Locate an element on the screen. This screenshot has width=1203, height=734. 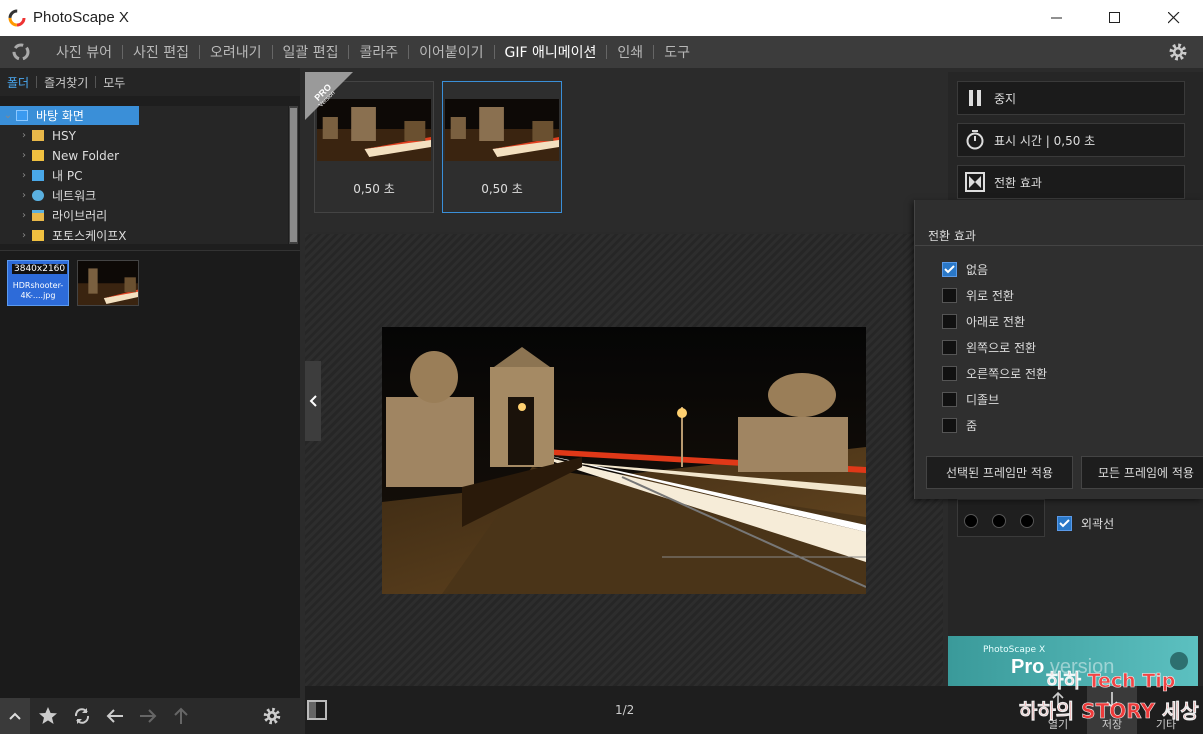
transition-option: 없음 is located at coordinates (965, 269).